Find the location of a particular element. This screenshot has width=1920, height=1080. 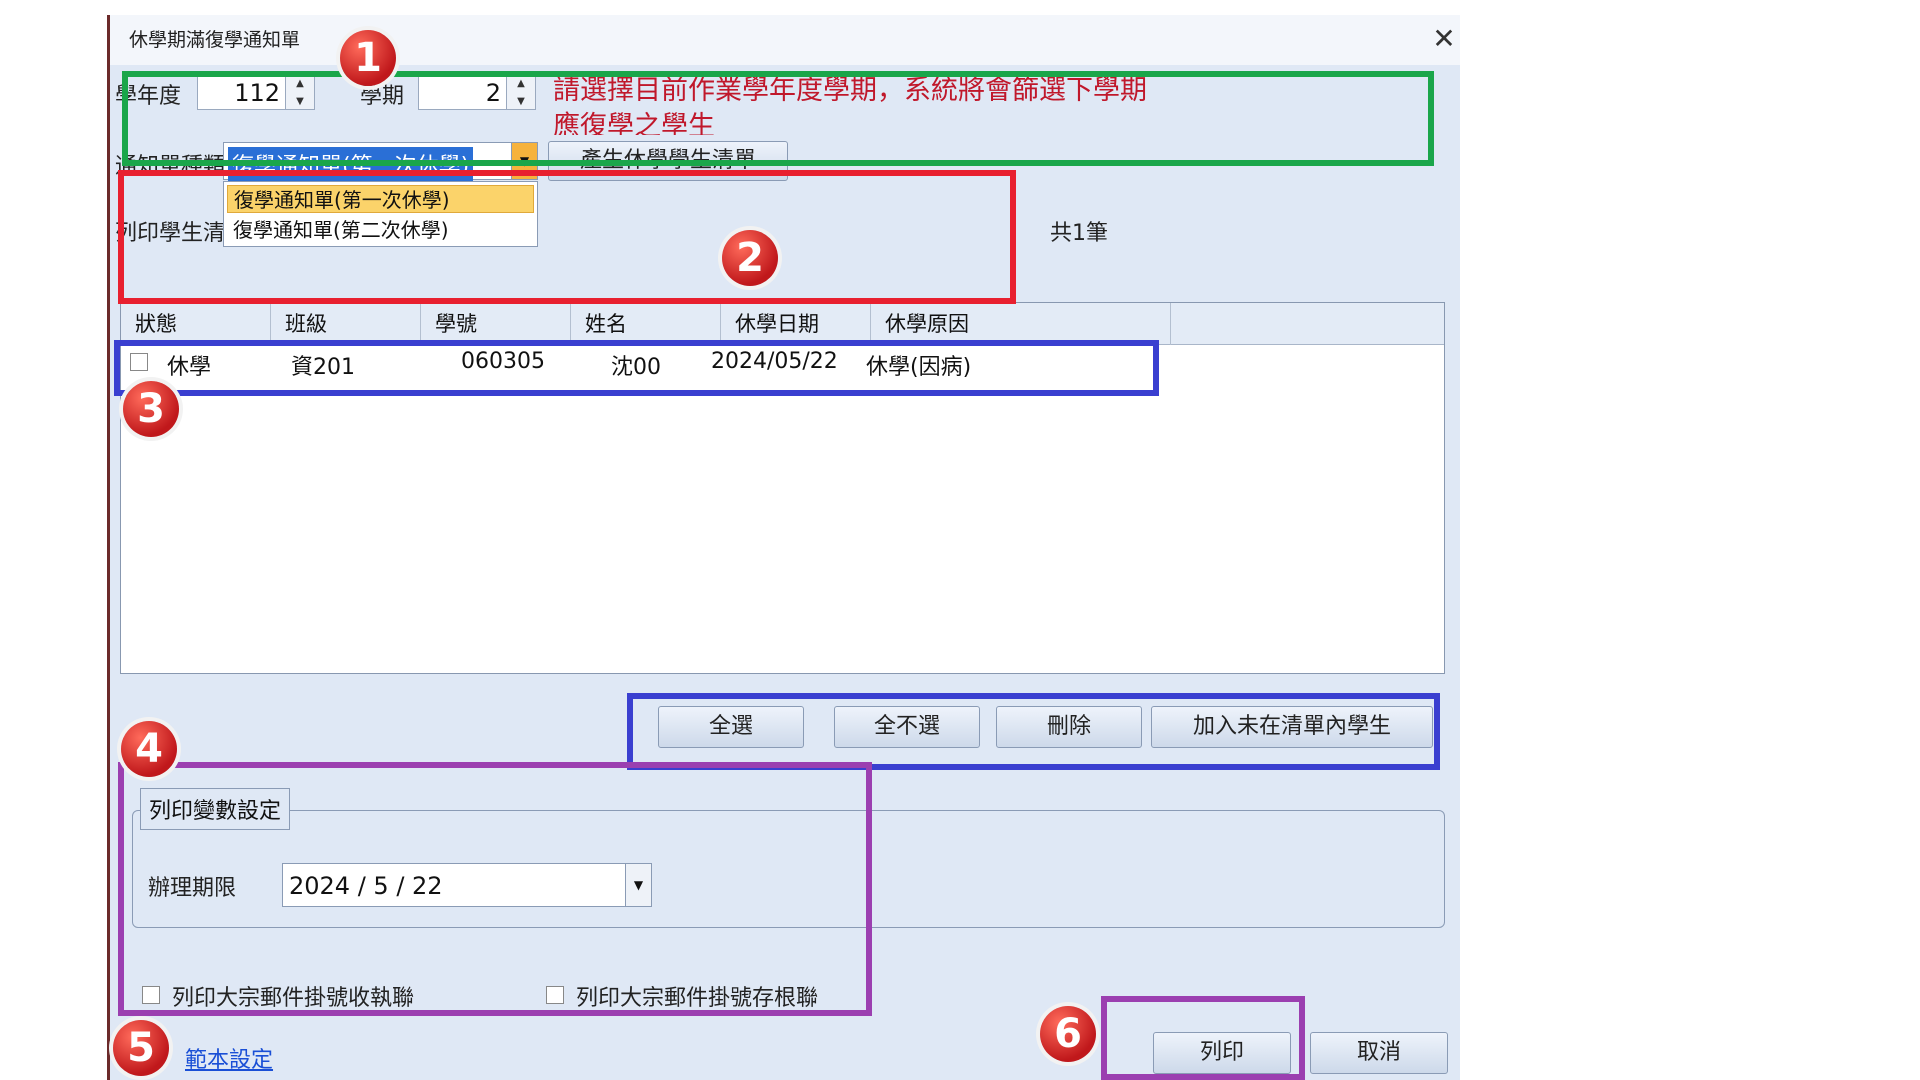

record-count: 共1筆 is located at coordinates (1079, 233).